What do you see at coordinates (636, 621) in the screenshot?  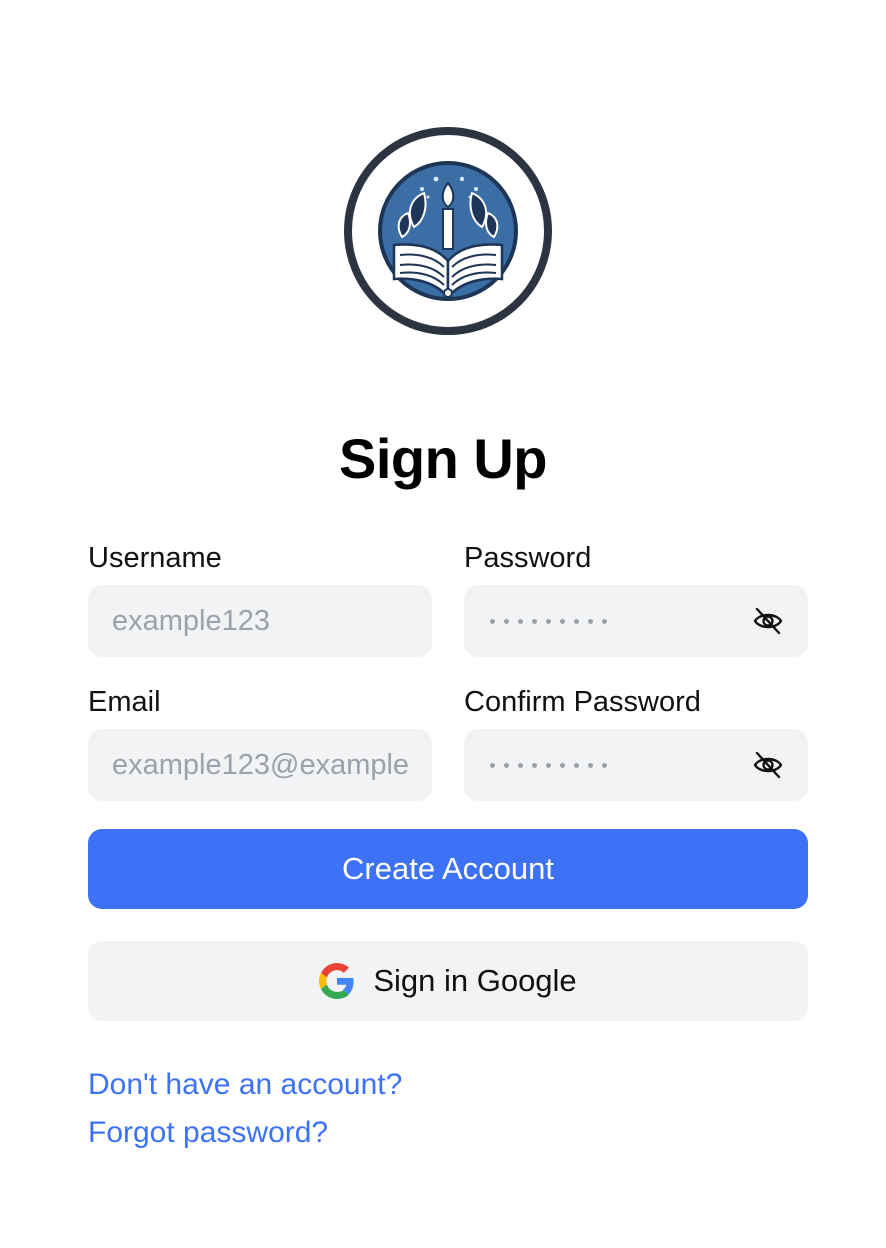 I see `password-input` at bounding box center [636, 621].